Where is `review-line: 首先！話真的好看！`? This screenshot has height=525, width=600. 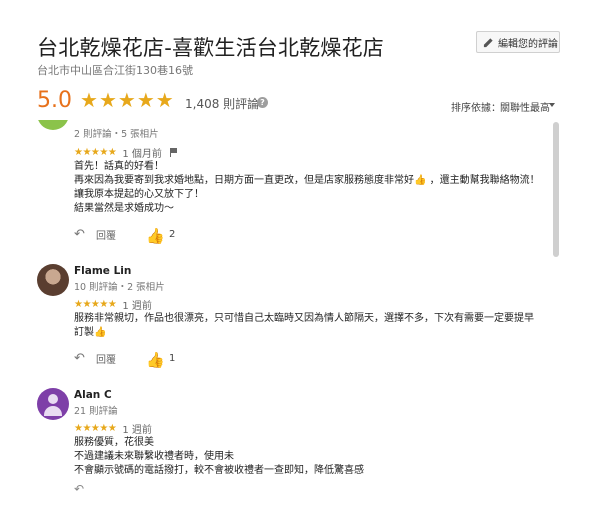
review-line: 首先！話真的好看！ is located at coordinates (119, 166).